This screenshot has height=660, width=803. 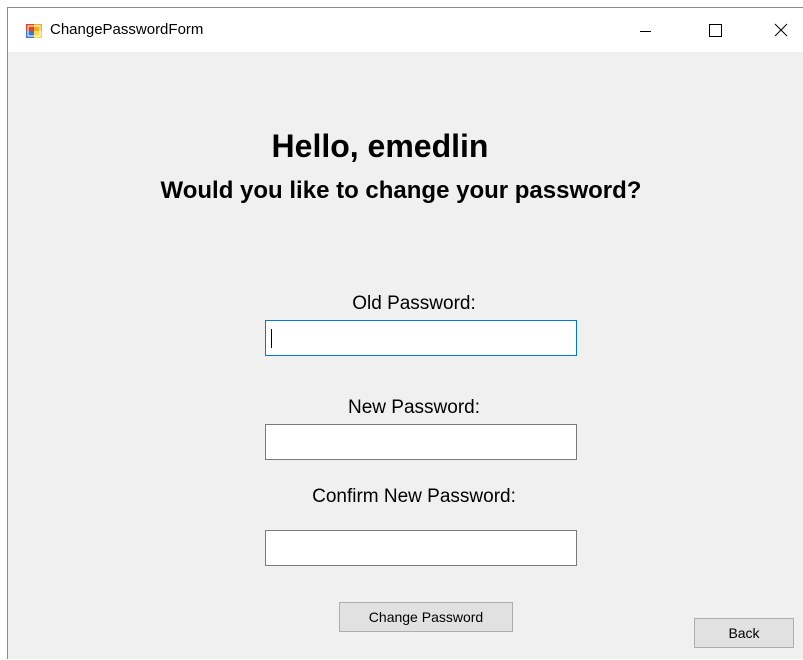 What do you see at coordinates (405, 30) in the screenshot?
I see `title-bar: ChangePasswordForm` at bounding box center [405, 30].